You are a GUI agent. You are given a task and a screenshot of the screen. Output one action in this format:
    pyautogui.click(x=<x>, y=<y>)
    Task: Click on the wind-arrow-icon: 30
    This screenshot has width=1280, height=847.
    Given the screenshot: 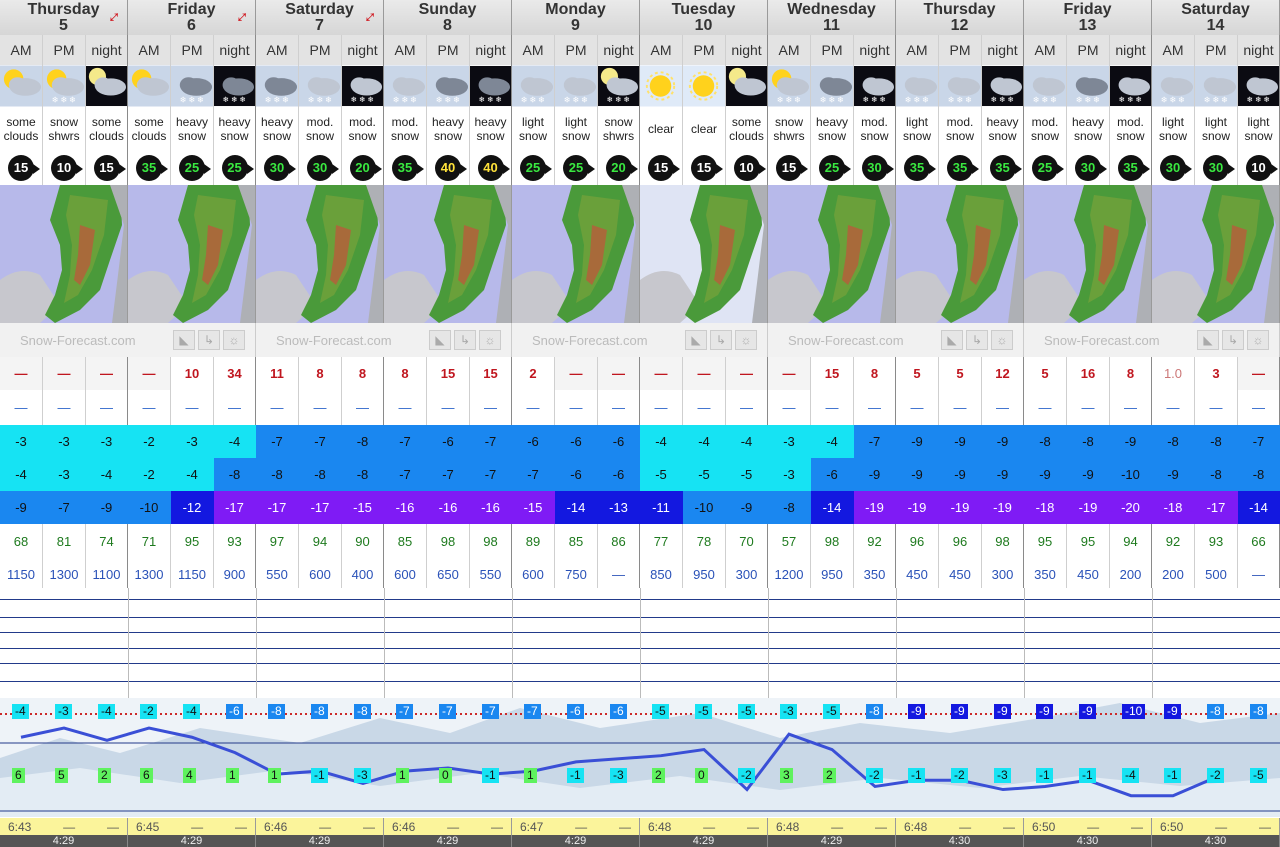 What is the action you would take?
    pyautogui.click(x=1091, y=167)
    